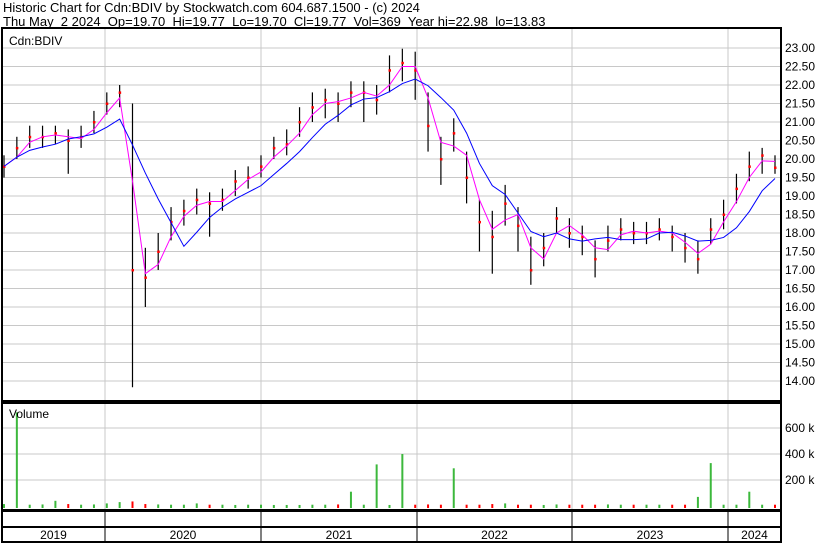 This screenshot has height=543, width=830. I want to click on year-label: 2024, so click(754, 535).